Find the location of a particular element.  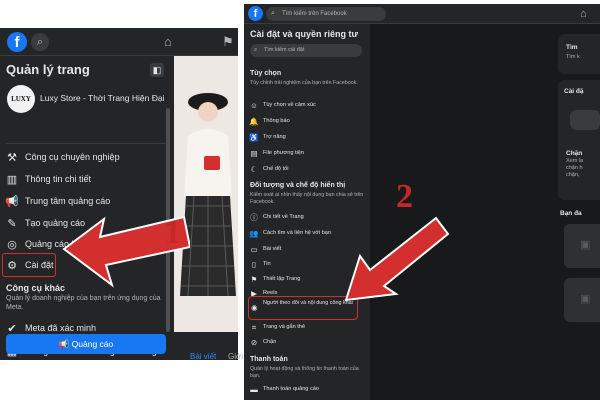

settings-search-input: ⌕ Tìm kiếm cài đặt is located at coordinates (306, 50).